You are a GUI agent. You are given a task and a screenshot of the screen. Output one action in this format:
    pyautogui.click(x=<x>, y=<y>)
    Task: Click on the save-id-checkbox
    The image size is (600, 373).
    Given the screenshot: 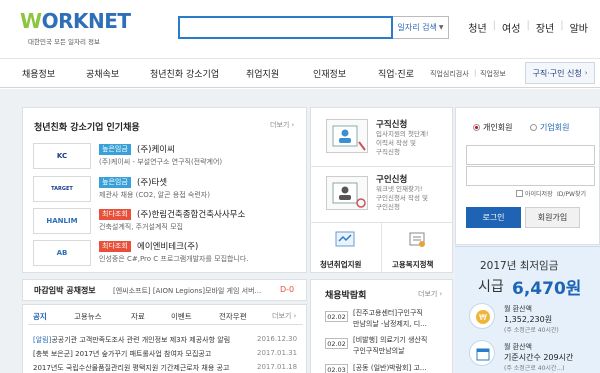 What is the action you would take?
    pyautogui.click(x=519, y=193)
    